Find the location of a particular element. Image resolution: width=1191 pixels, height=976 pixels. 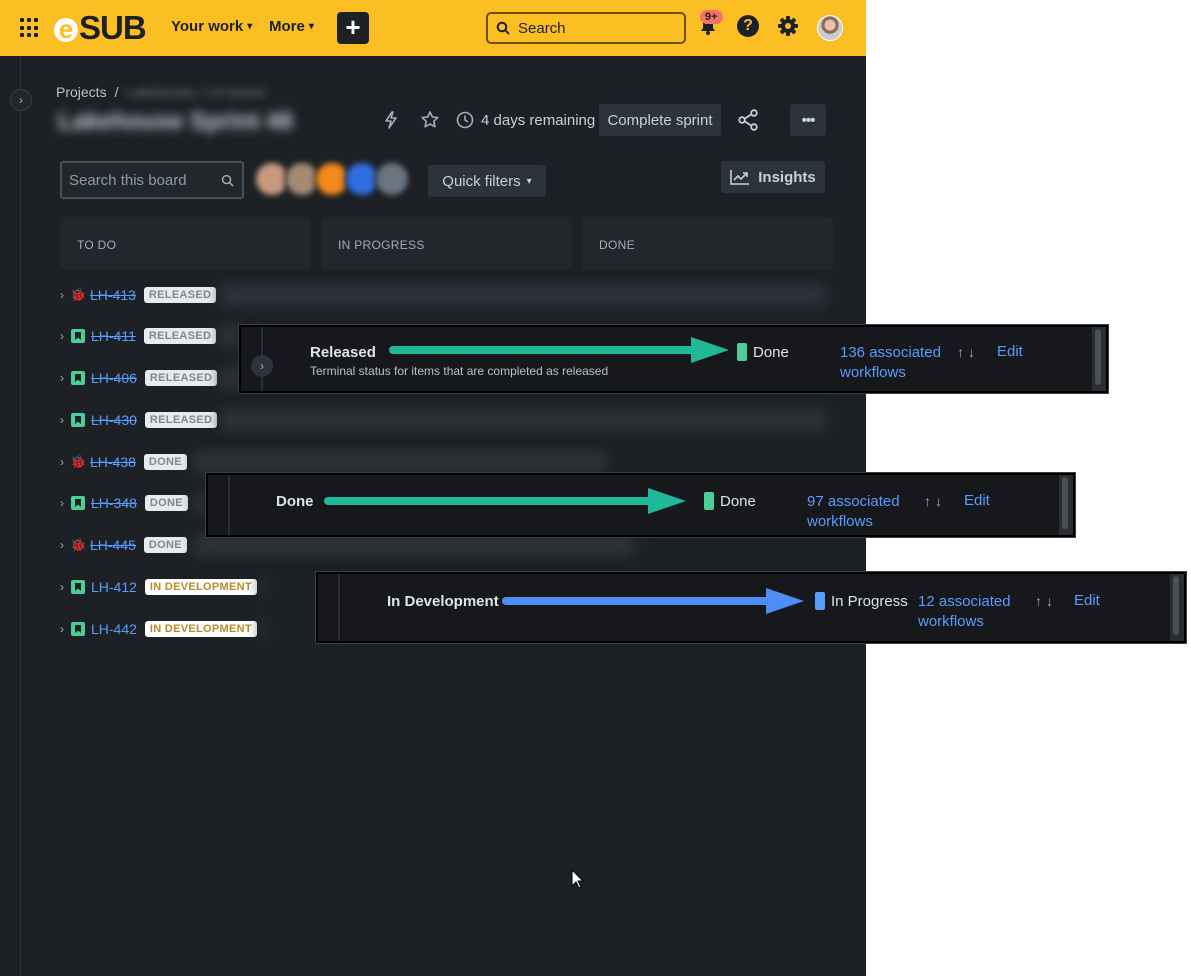

esub-logo: e SUB is located at coordinates (100, 27).